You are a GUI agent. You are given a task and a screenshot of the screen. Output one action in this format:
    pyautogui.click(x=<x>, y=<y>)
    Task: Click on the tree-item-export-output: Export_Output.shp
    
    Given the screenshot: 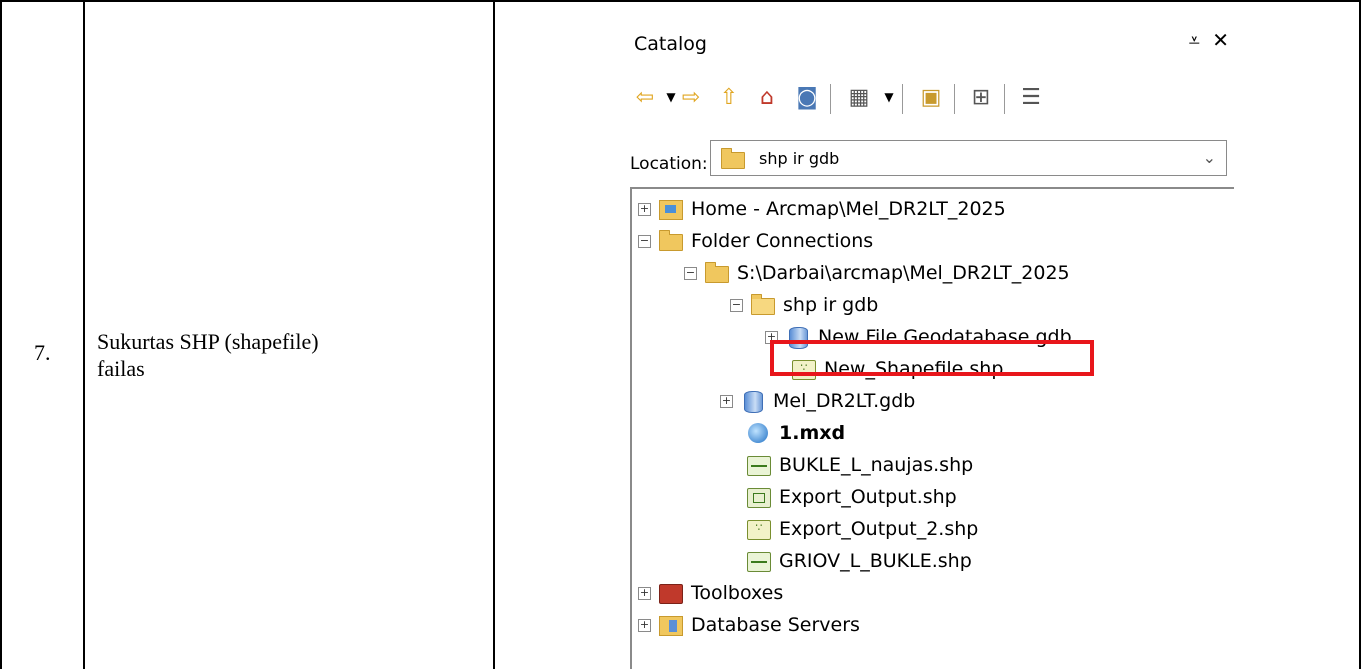 What is the action you would take?
    pyautogui.click(x=852, y=497)
    